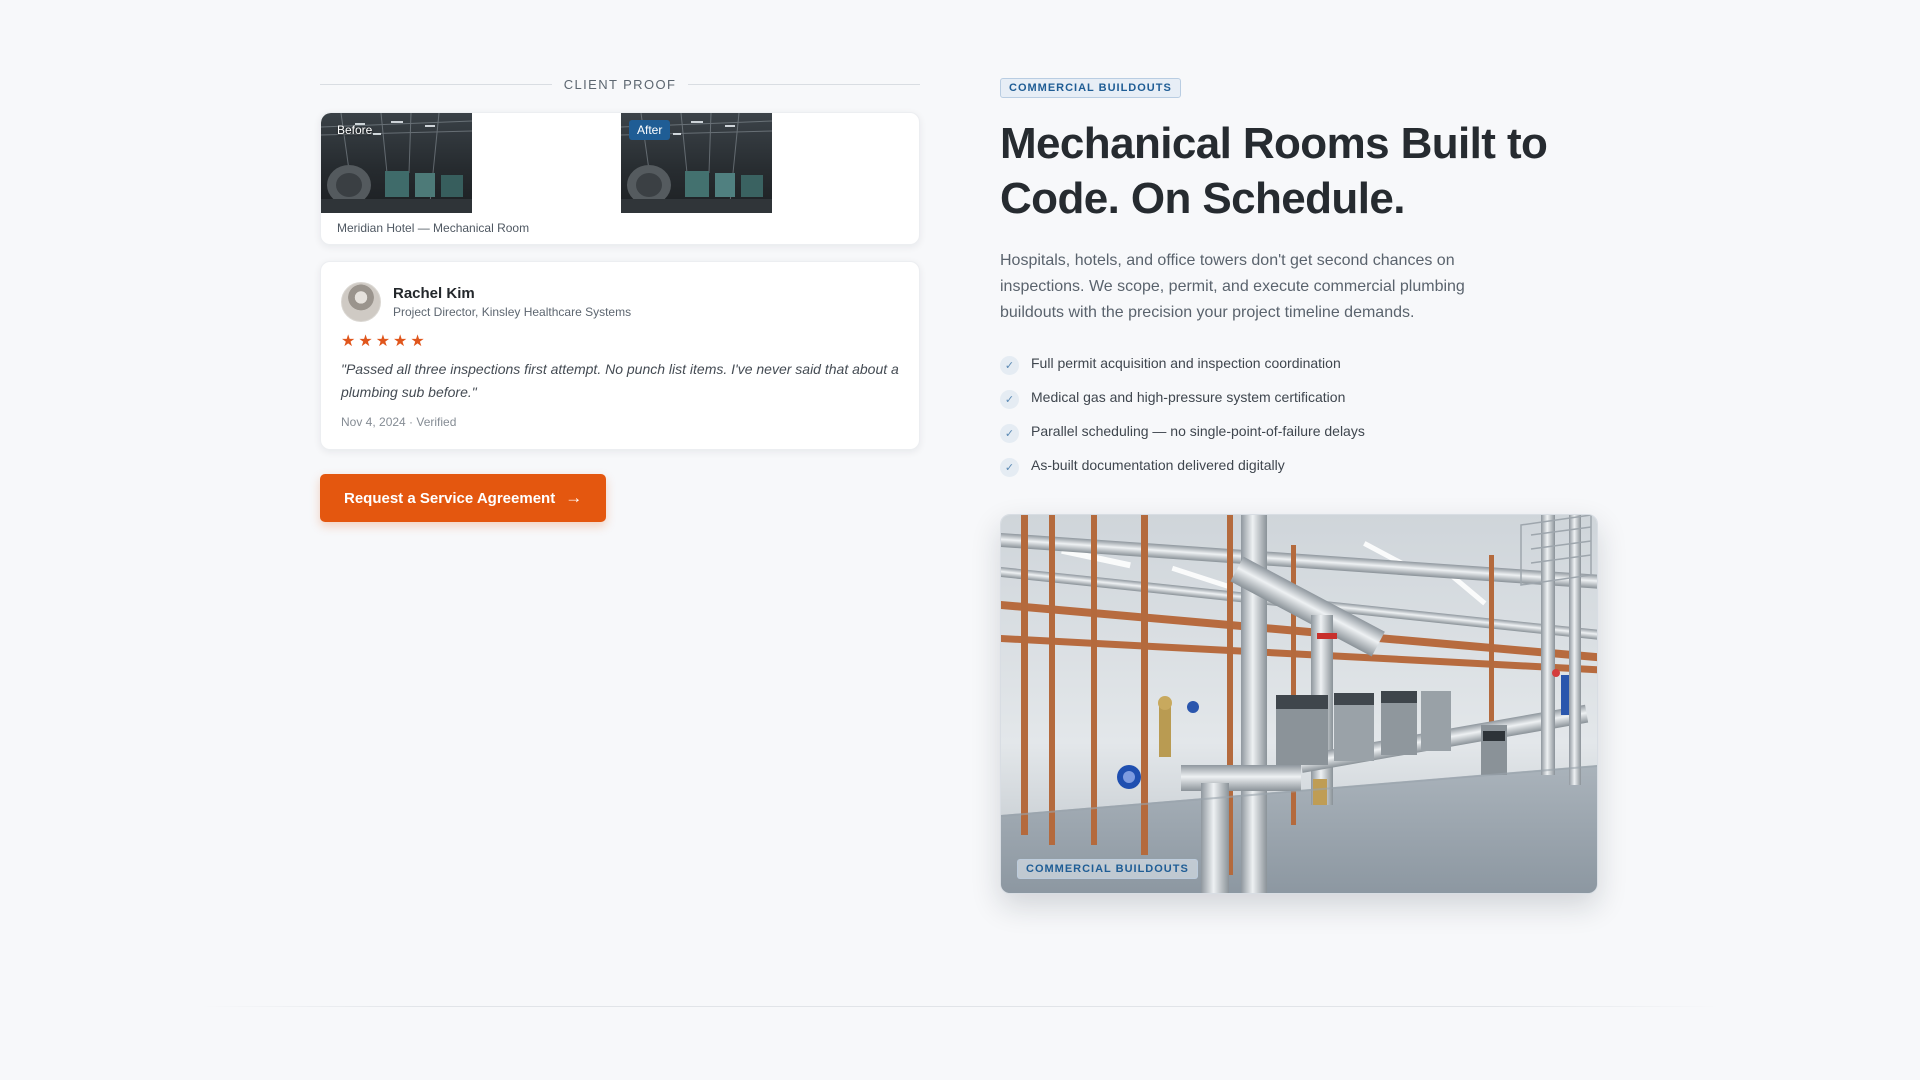 This screenshot has width=1920, height=1080. What do you see at coordinates (1107, 869) in the screenshot?
I see `hero-image-tag: COMMERCIAL BUILDOUTS` at bounding box center [1107, 869].